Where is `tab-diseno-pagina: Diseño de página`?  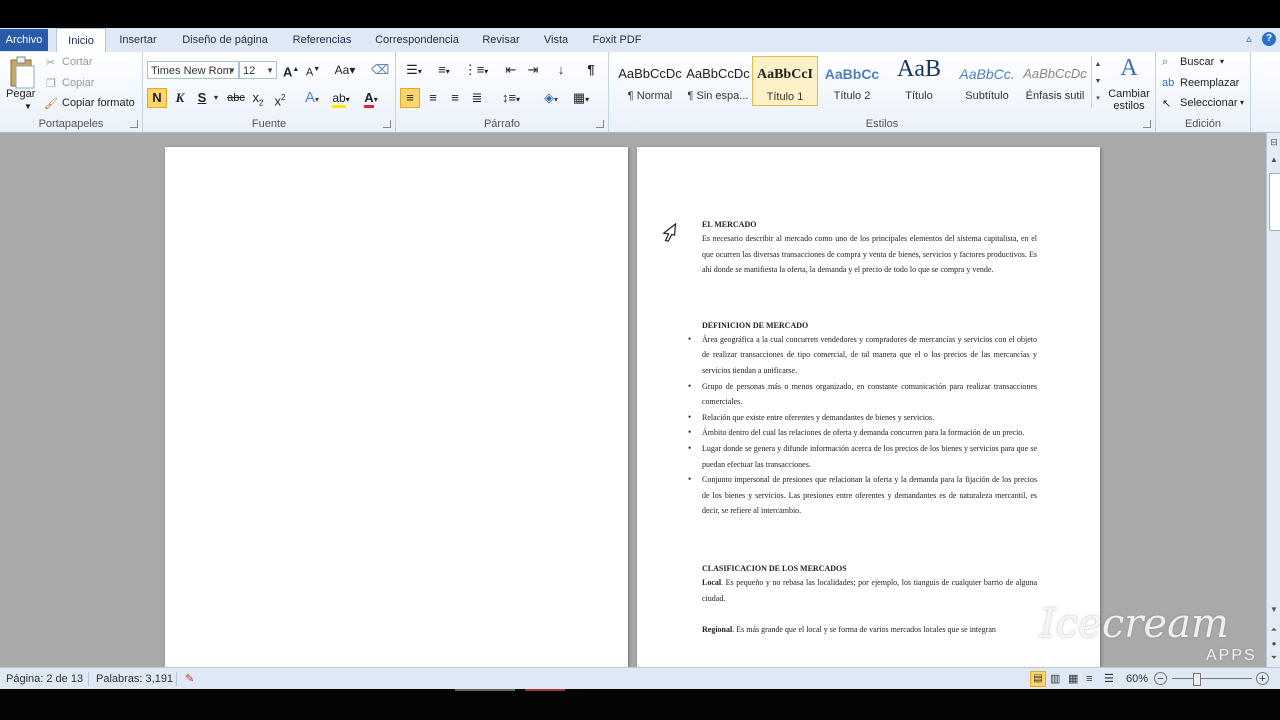
tab-diseno-pagina: Diseño de página is located at coordinates (225, 40).